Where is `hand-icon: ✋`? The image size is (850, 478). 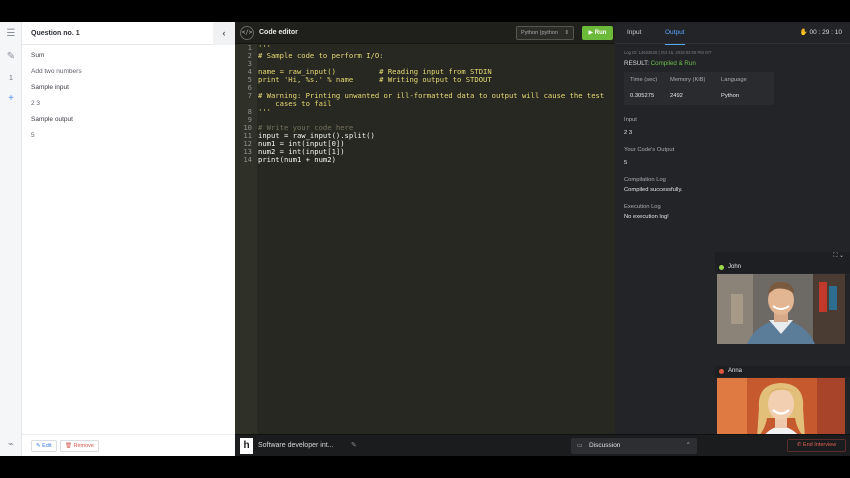 hand-icon: ✋ is located at coordinates (804, 32).